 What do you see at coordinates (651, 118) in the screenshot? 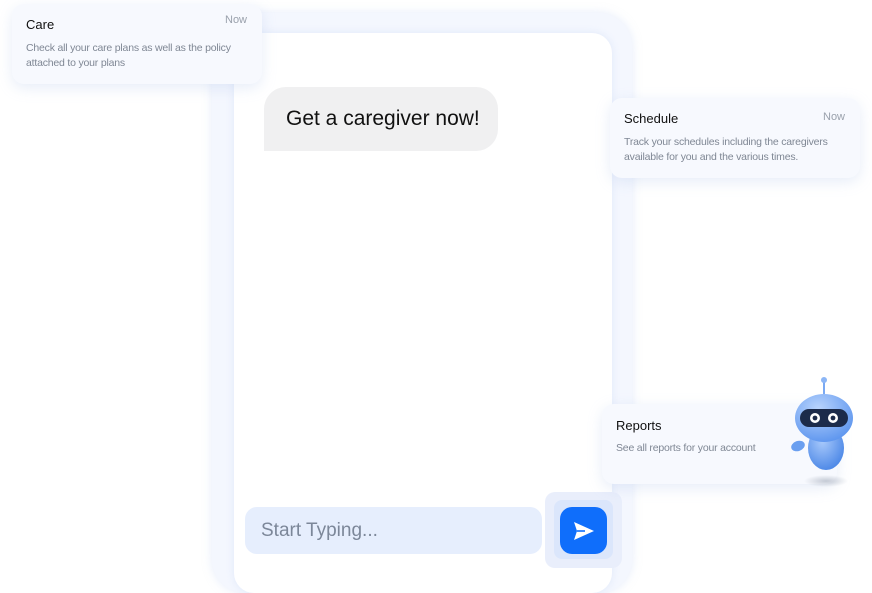
I see `card-title: Schedule` at bounding box center [651, 118].